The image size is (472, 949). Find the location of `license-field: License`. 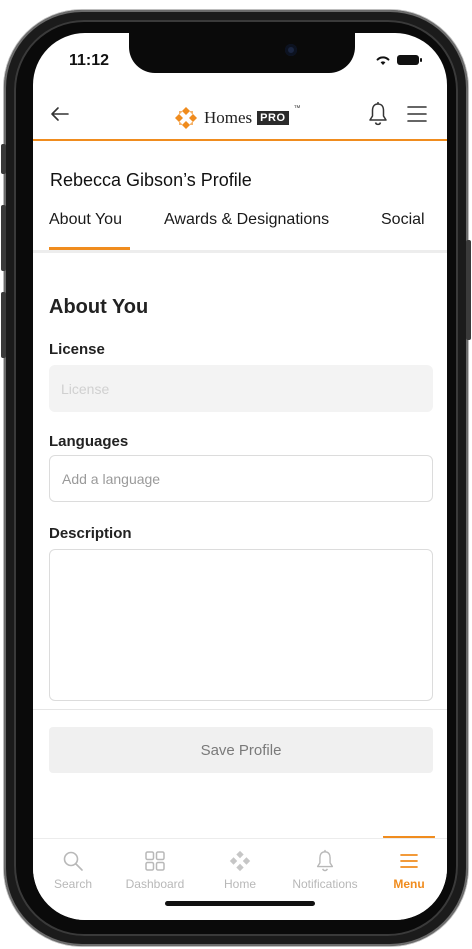

license-field: License is located at coordinates (241, 388).